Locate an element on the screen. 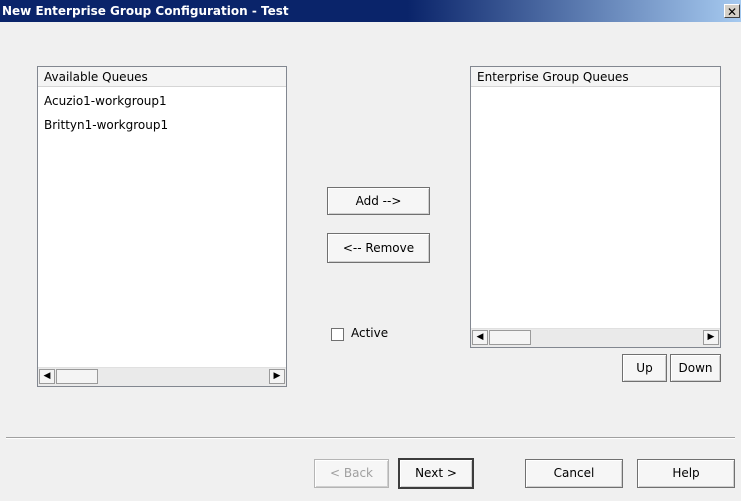 The height and width of the screenshot is (501, 741). next-button: Next > is located at coordinates (436, 473).